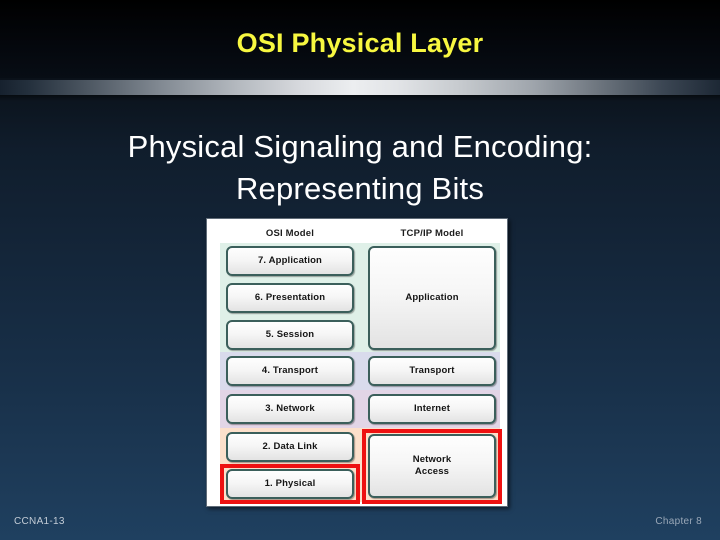  What do you see at coordinates (360, 188) in the screenshot?
I see `headline-line-2: Representing Bits` at bounding box center [360, 188].